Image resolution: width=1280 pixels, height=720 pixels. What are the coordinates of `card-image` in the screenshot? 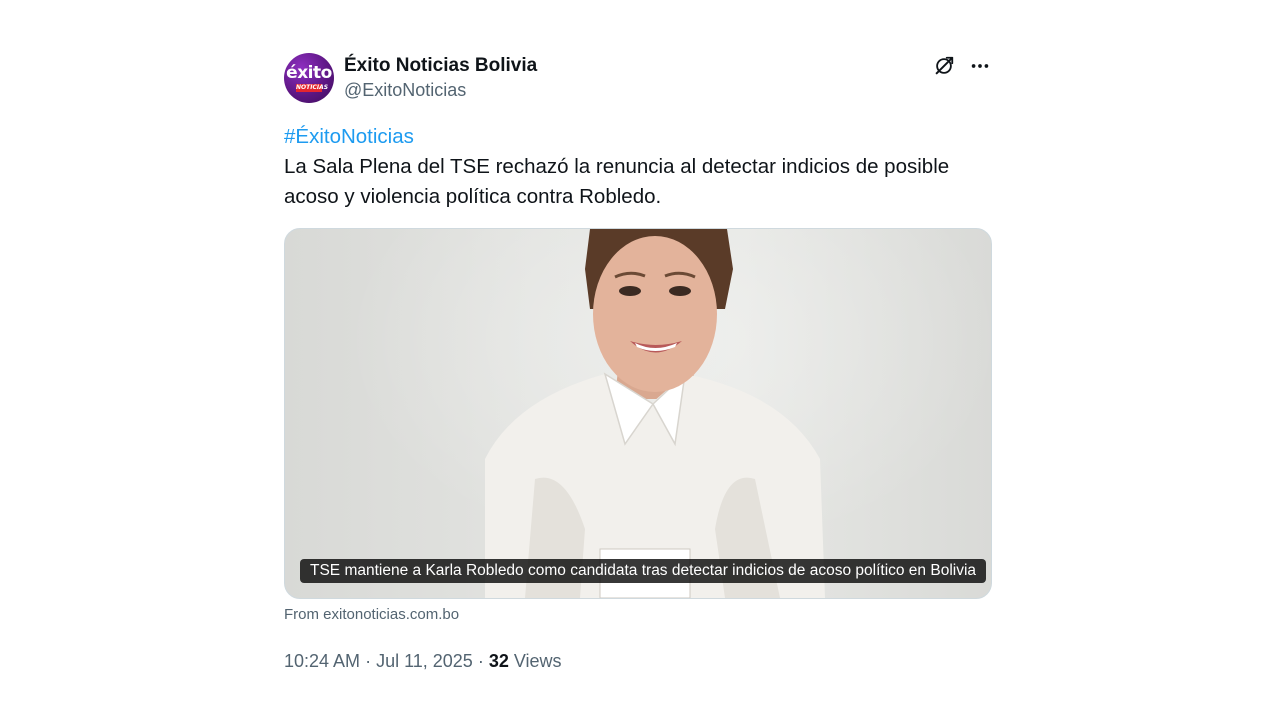 It's located at (655, 413).